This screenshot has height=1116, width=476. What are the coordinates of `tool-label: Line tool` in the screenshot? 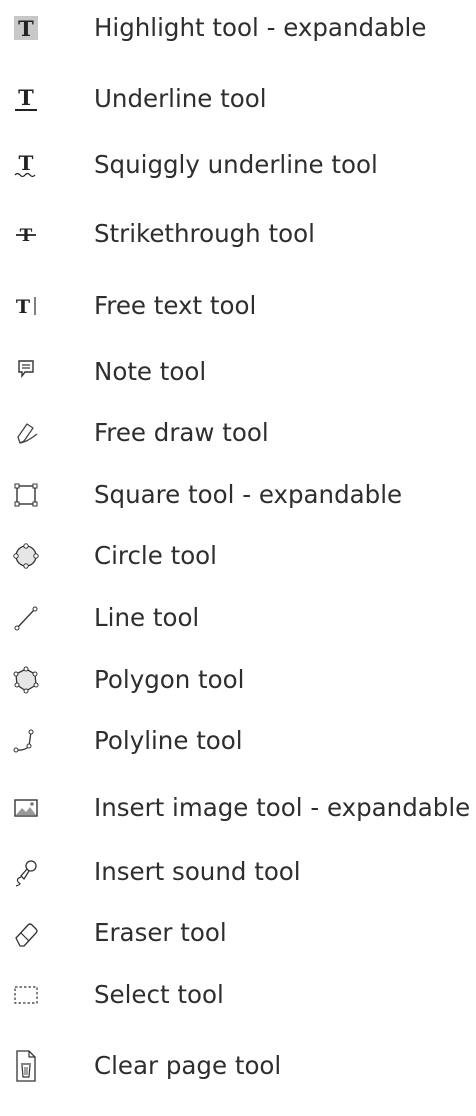 It's located at (147, 617).